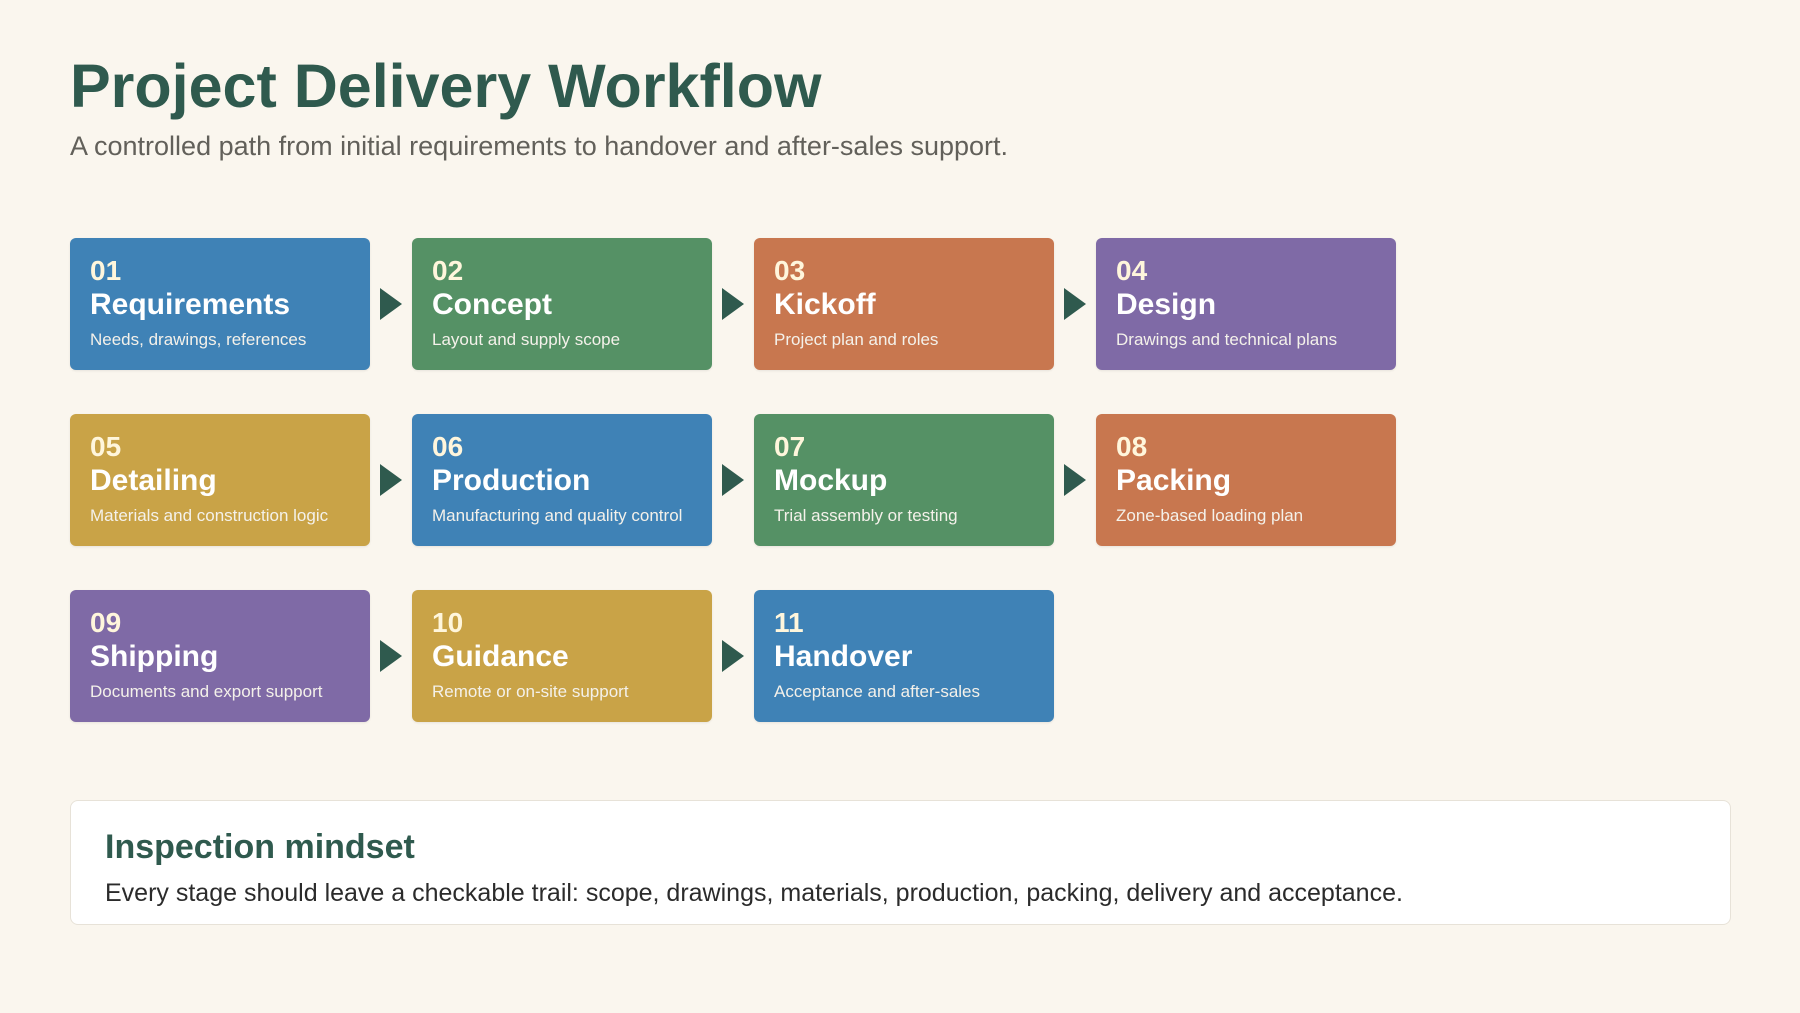  What do you see at coordinates (492, 304) in the screenshot?
I see `step-name: Concept` at bounding box center [492, 304].